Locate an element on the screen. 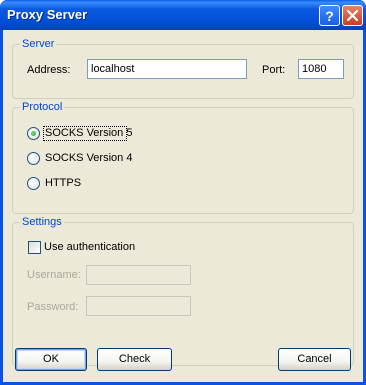  close-button is located at coordinates (352, 15).